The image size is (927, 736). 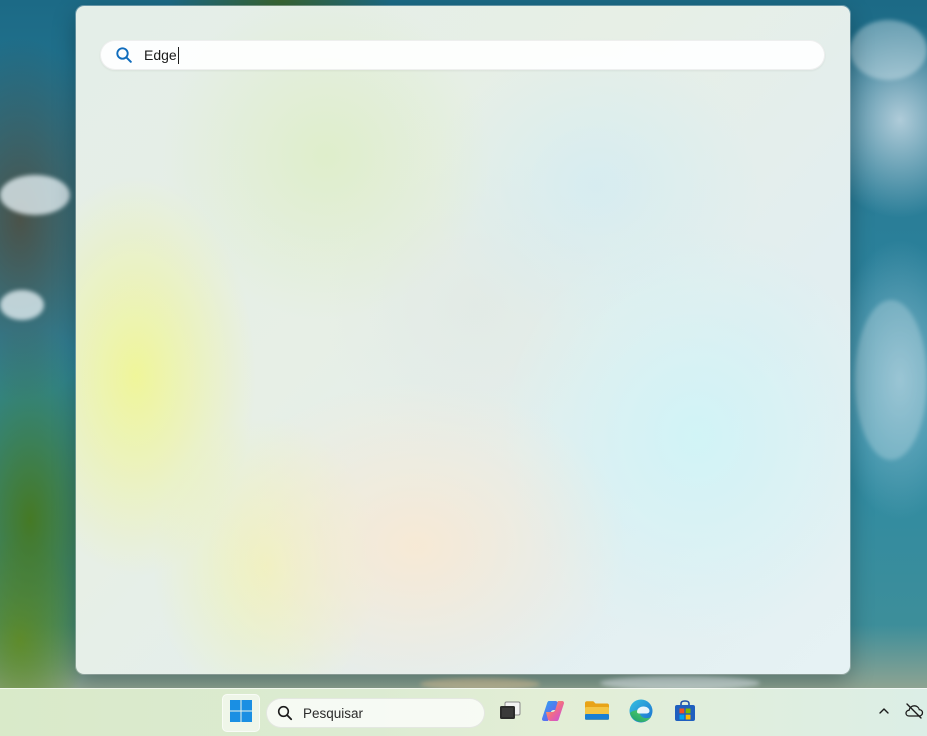 I want to click on search-input: Edge, so click(x=484, y=55).